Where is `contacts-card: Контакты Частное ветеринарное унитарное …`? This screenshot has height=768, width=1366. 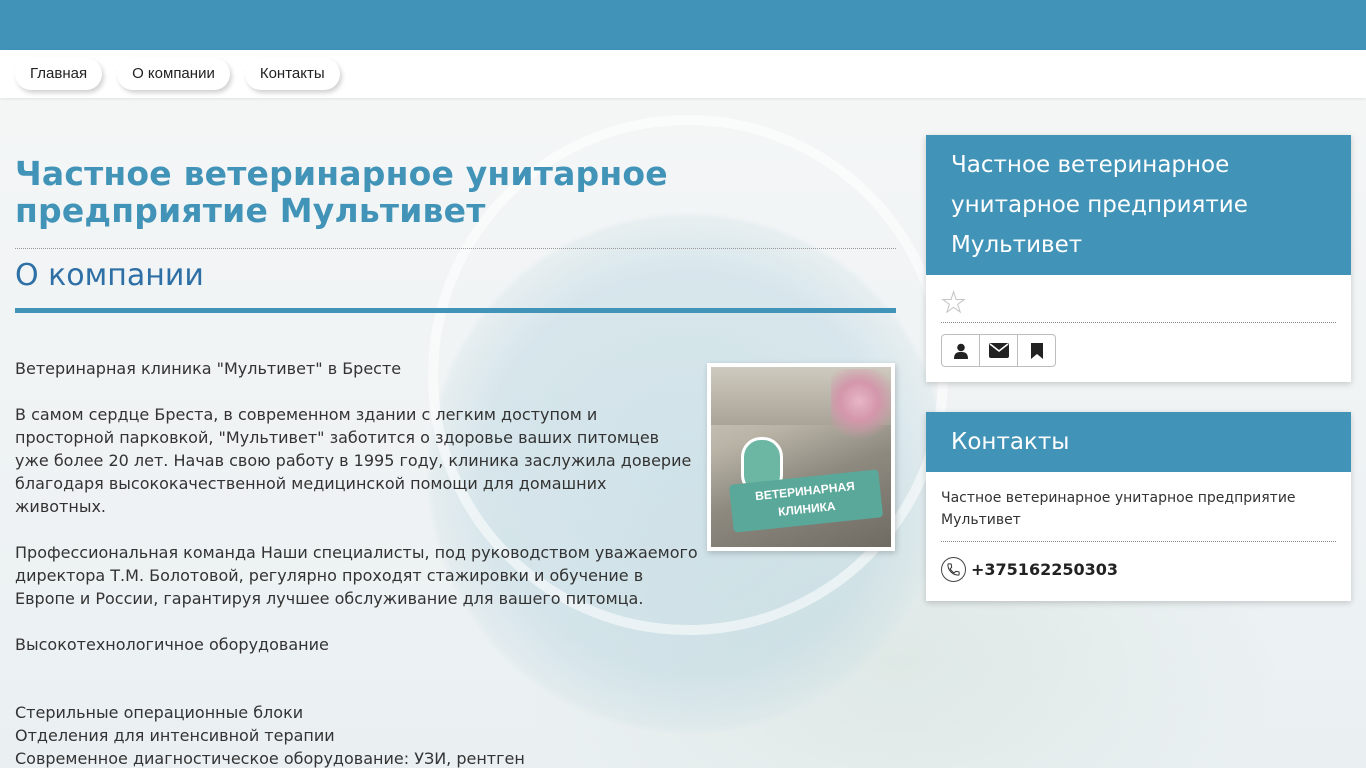 contacts-card: Контакты Частное ветеринарное унитарное … is located at coordinates (1138, 506).